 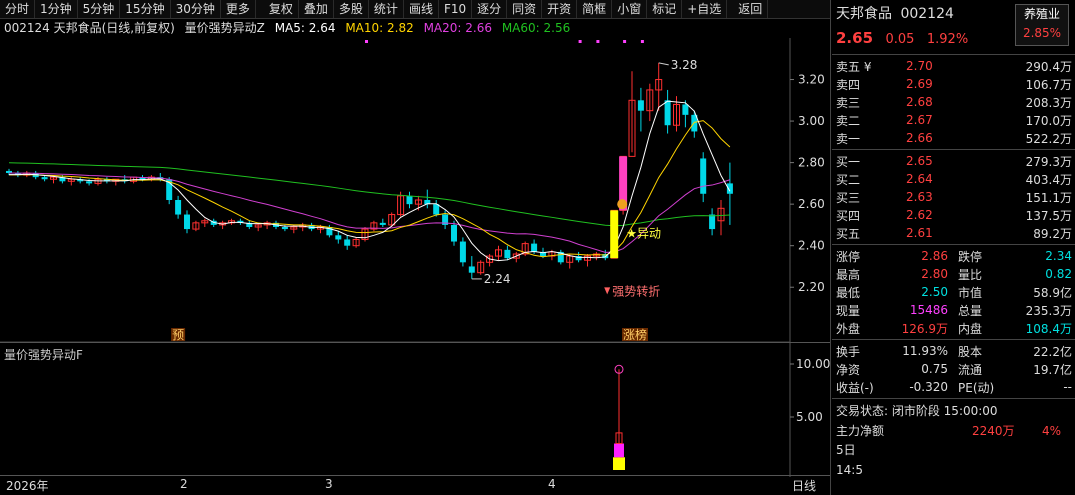 What do you see at coordinates (560, 9) in the screenshot?
I see `toolbar-tool-8: 开资` at bounding box center [560, 9].